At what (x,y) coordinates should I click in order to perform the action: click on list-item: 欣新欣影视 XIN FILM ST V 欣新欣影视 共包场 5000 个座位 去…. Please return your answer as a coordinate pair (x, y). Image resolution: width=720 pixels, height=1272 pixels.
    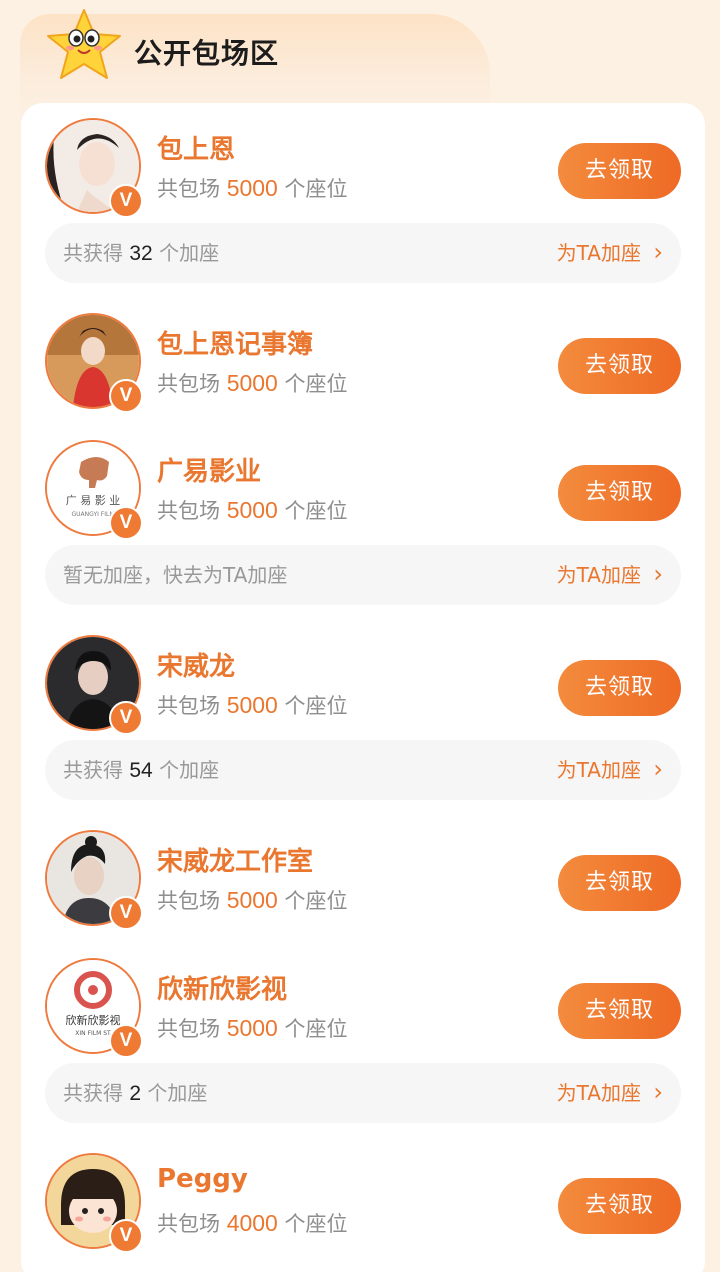
    Looking at the image, I should click on (363, 1000).